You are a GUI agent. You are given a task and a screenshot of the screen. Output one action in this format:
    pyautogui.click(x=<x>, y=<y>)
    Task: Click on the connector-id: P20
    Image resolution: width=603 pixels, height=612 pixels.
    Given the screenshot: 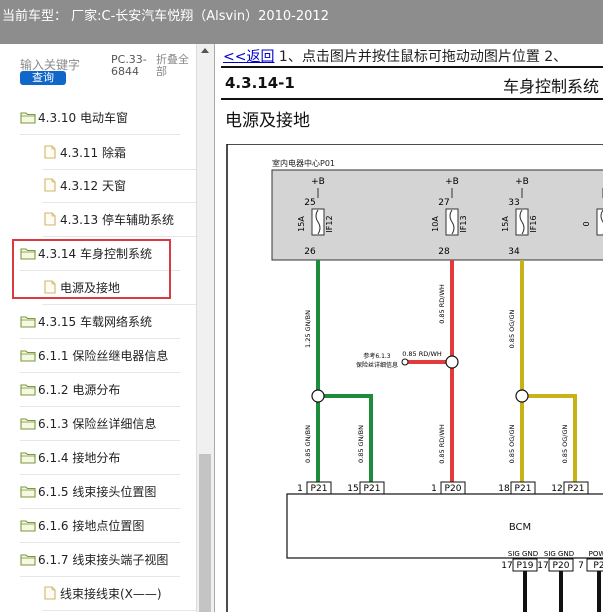 What is the action you would take?
    pyautogui.click(x=453, y=489)
    